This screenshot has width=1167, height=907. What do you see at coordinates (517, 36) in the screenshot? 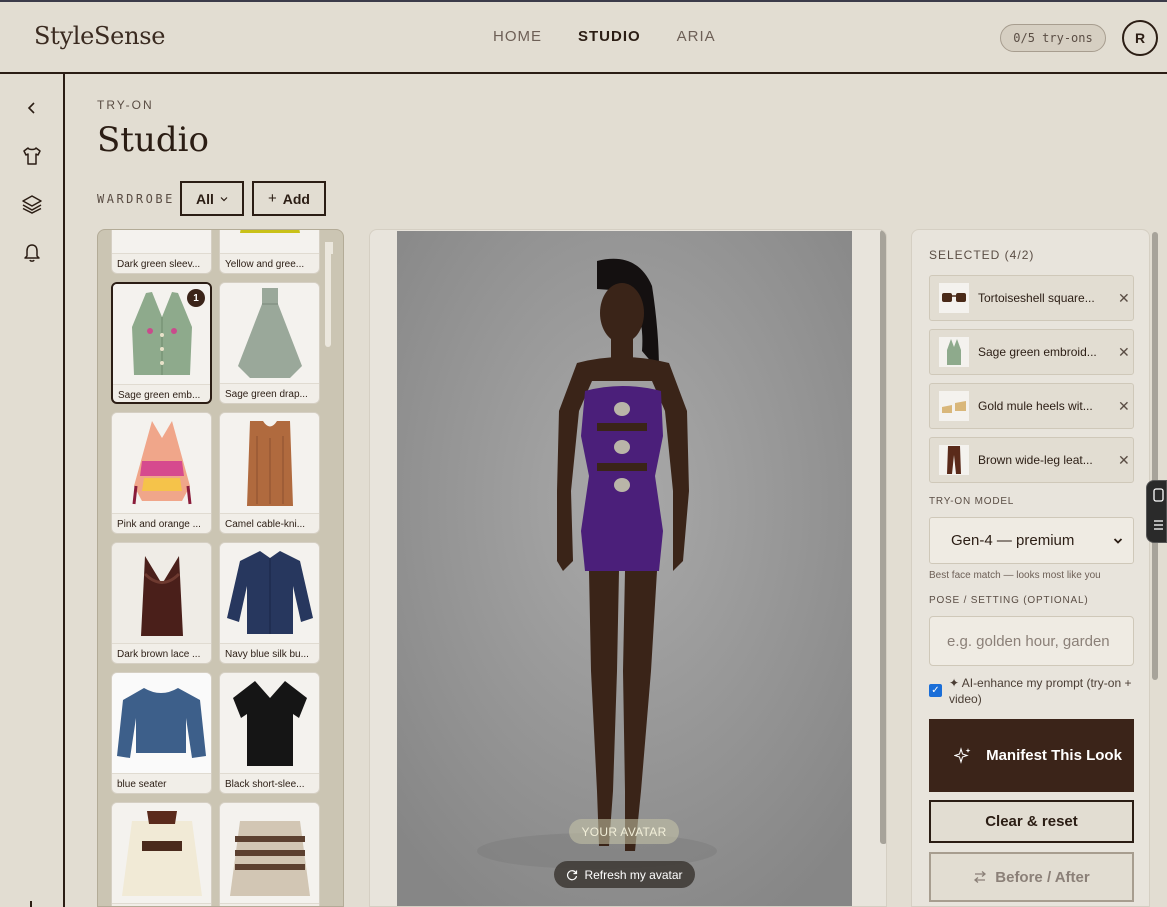
I see `nav-home: HOME` at bounding box center [517, 36].